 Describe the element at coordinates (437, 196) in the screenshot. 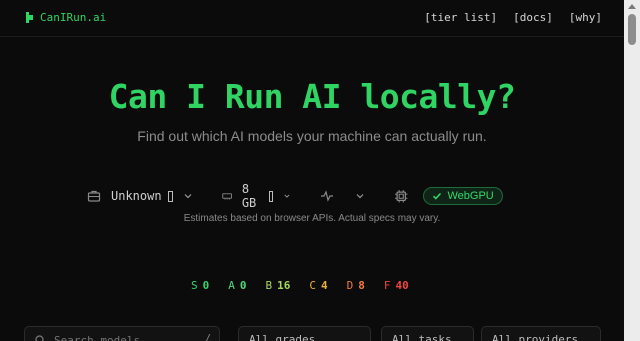

I see `checkmark-icon` at that location.